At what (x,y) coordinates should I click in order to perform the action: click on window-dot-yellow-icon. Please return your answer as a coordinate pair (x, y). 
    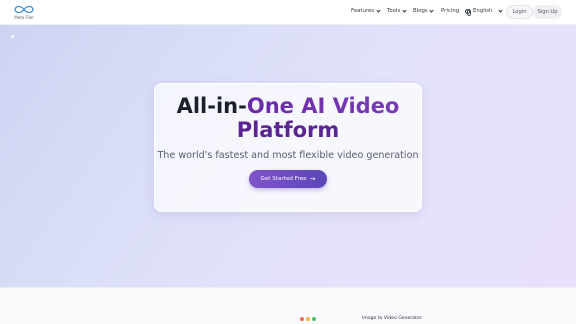
    Looking at the image, I should click on (308, 319).